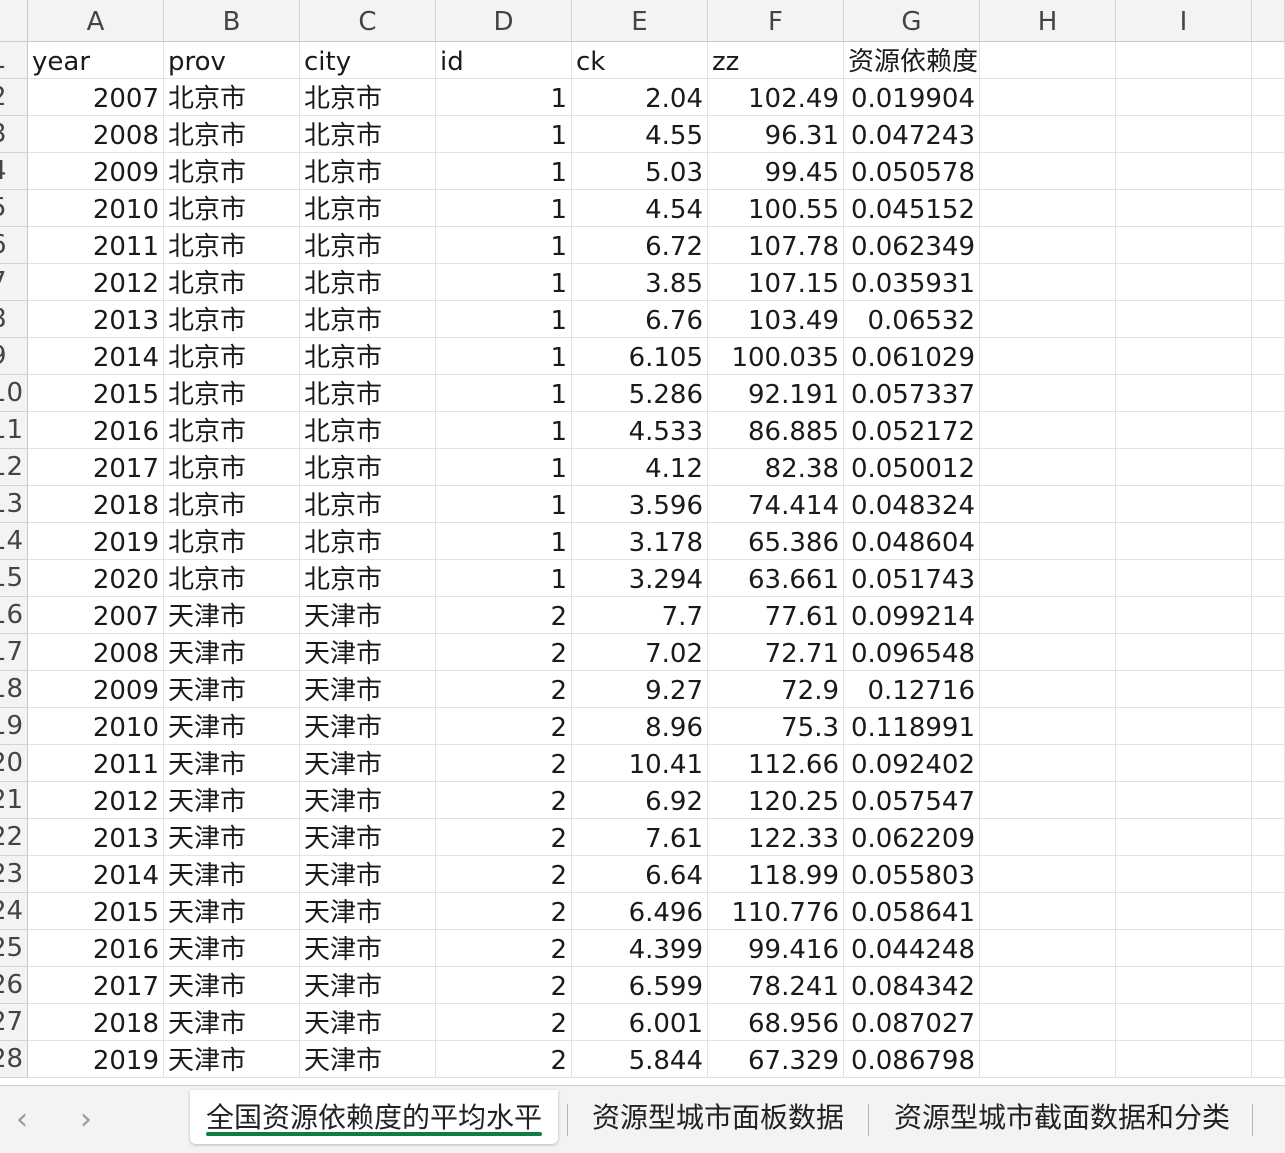  I want to click on table-cell: 74.414, so click(776, 504).